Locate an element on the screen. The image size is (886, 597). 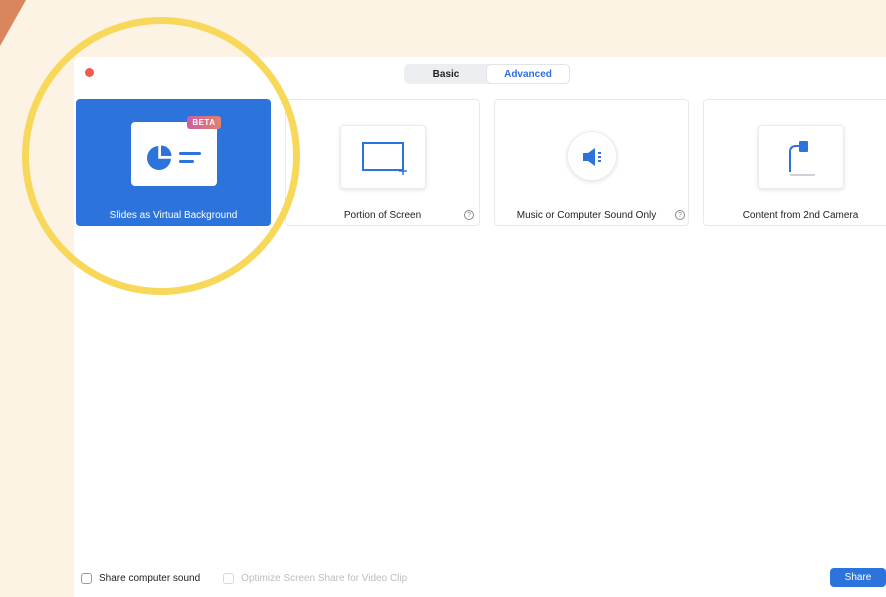
screen-portion-icon is located at coordinates (384, 158).